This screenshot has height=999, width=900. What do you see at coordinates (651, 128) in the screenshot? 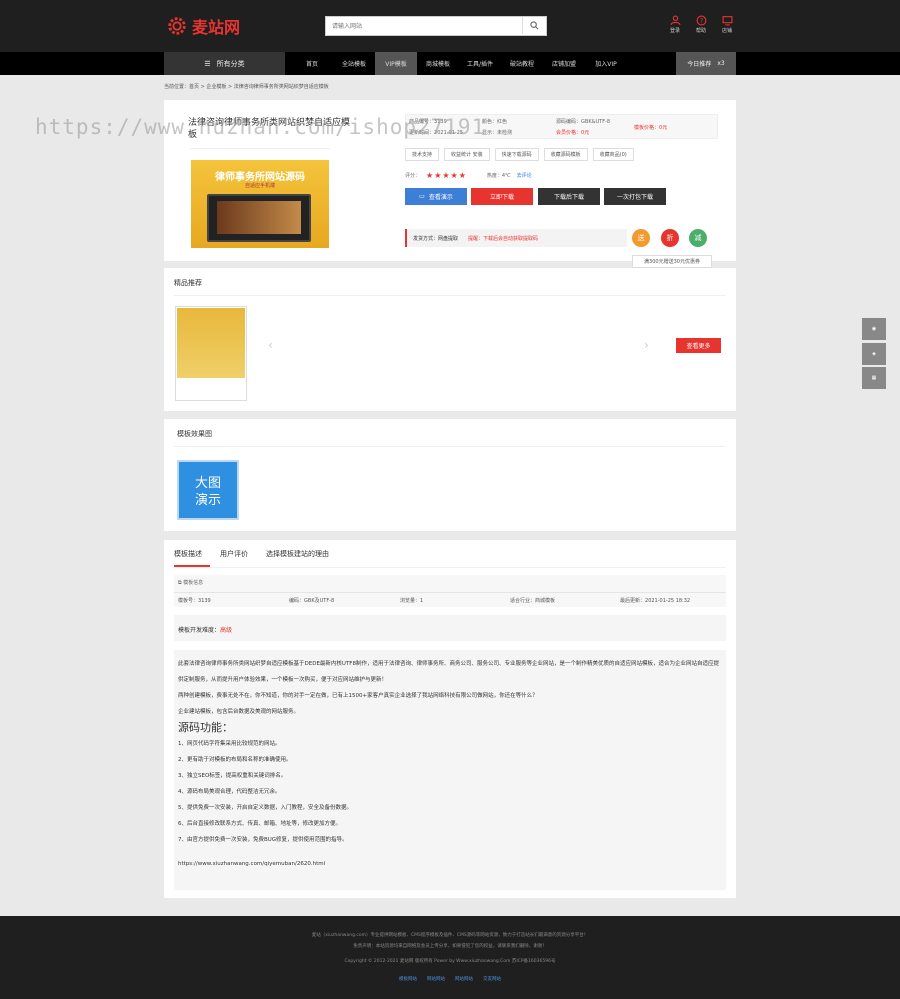
I see `prop-template-price: 模板价格：0元` at bounding box center [651, 128].